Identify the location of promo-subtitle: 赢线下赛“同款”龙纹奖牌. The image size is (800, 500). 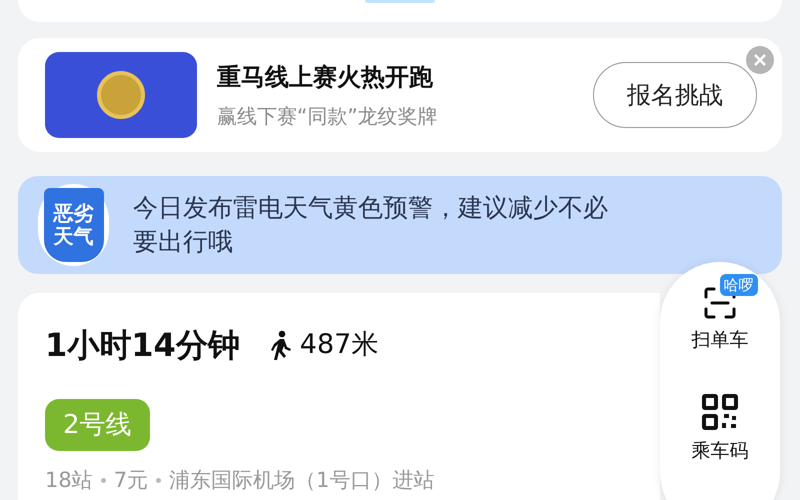
(328, 116).